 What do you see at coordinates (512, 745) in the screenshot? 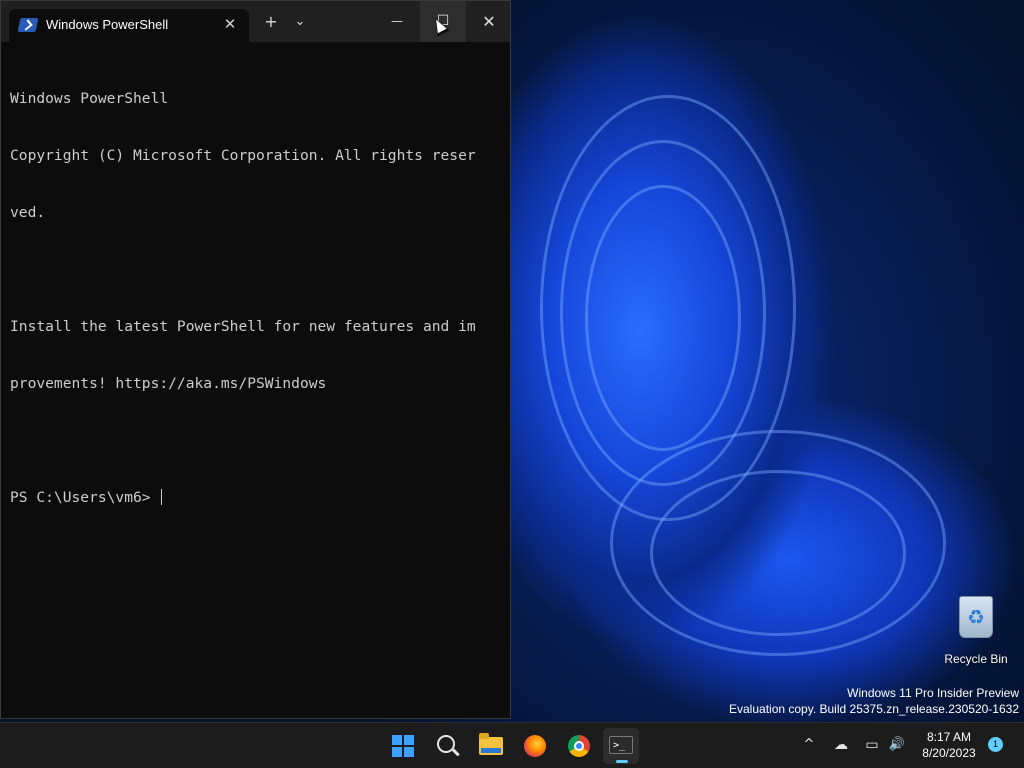
I see `taskbar: >_ ^ ☁ ▭ 🔊 8:17 AM 8/20/2023 1` at bounding box center [512, 745].